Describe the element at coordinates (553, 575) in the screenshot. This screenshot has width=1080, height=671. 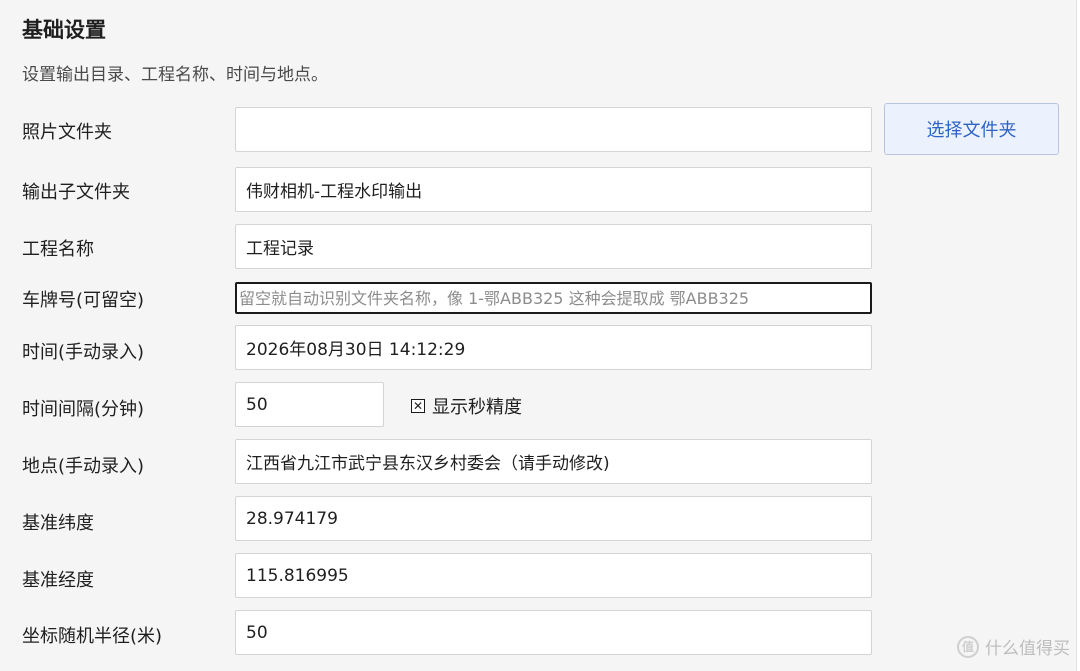
I see `longitude-input` at that location.